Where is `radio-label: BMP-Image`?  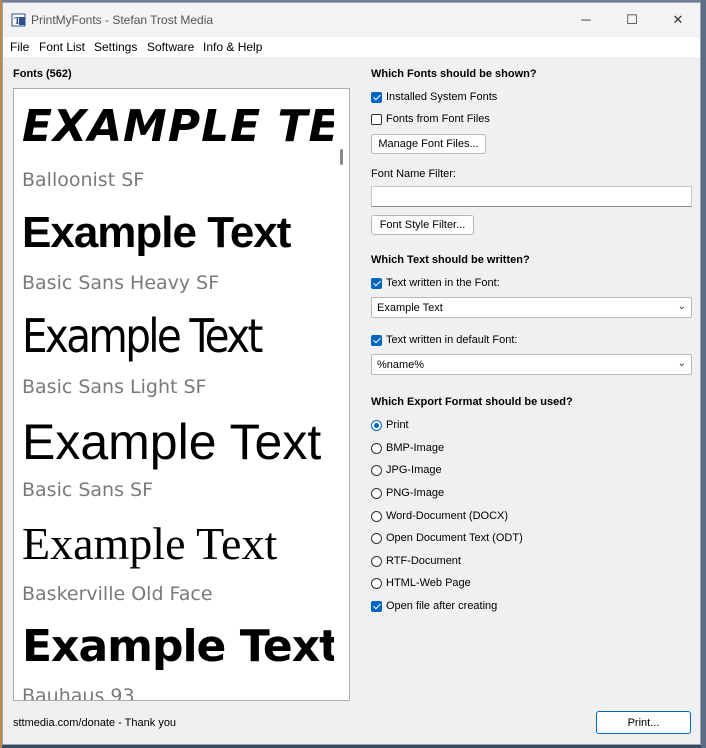
radio-label: BMP-Image is located at coordinates (415, 448).